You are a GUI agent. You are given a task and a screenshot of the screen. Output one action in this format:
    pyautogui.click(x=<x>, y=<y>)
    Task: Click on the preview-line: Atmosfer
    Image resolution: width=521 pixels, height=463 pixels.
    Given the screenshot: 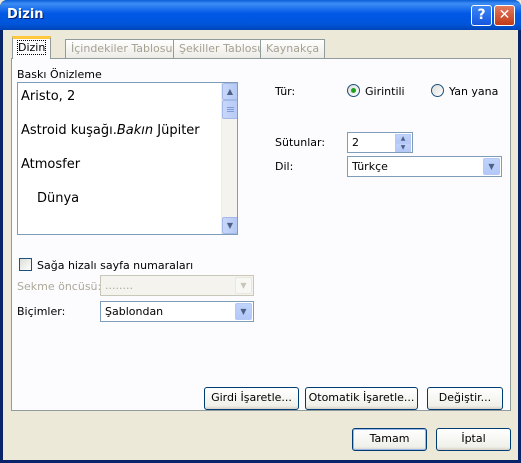 What is the action you would take?
    pyautogui.click(x=51, y=164)
    